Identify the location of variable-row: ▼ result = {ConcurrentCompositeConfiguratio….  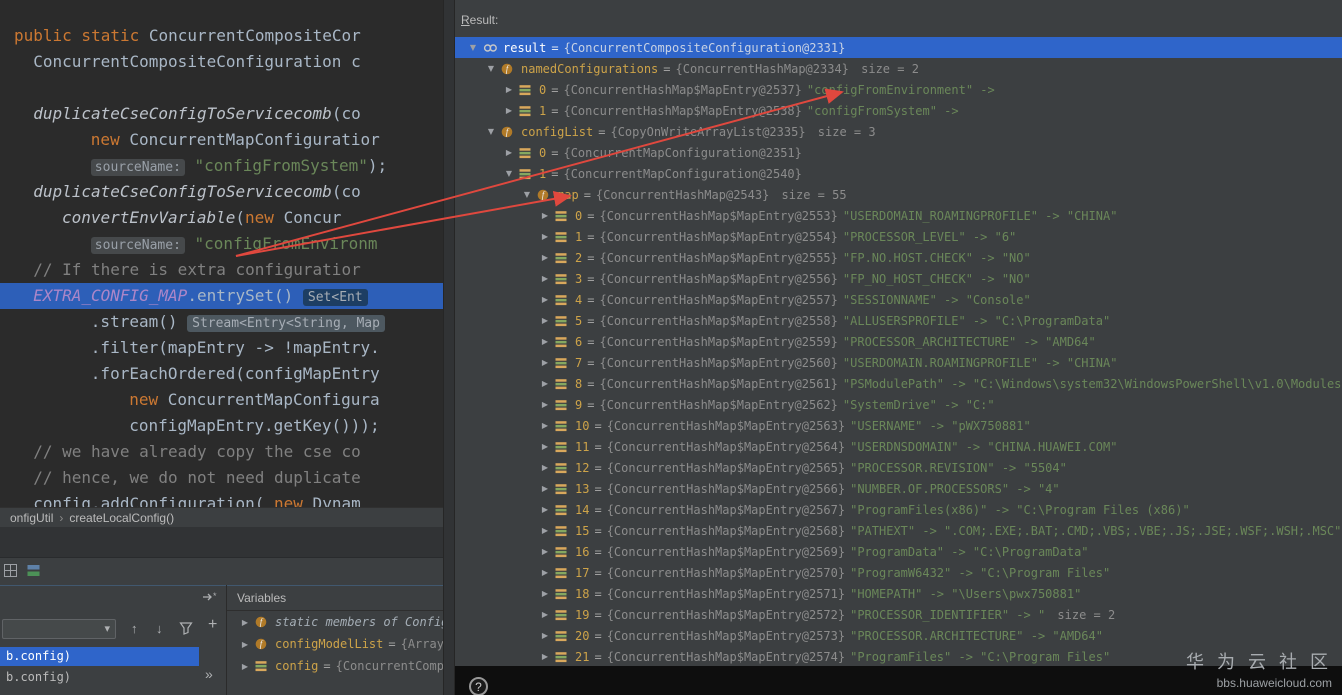
(898, 47).